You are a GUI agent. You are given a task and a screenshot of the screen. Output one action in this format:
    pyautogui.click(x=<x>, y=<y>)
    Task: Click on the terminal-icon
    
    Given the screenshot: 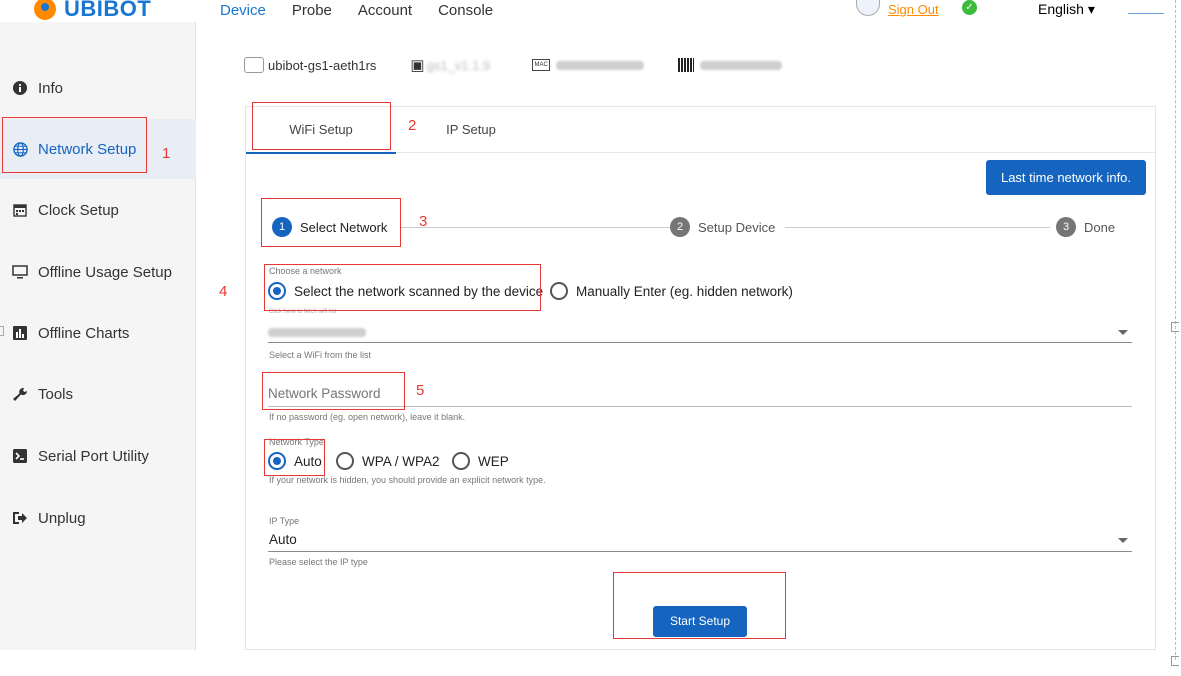 What is the action you would take?
    pyautogui.click(x=20, y=456)
    